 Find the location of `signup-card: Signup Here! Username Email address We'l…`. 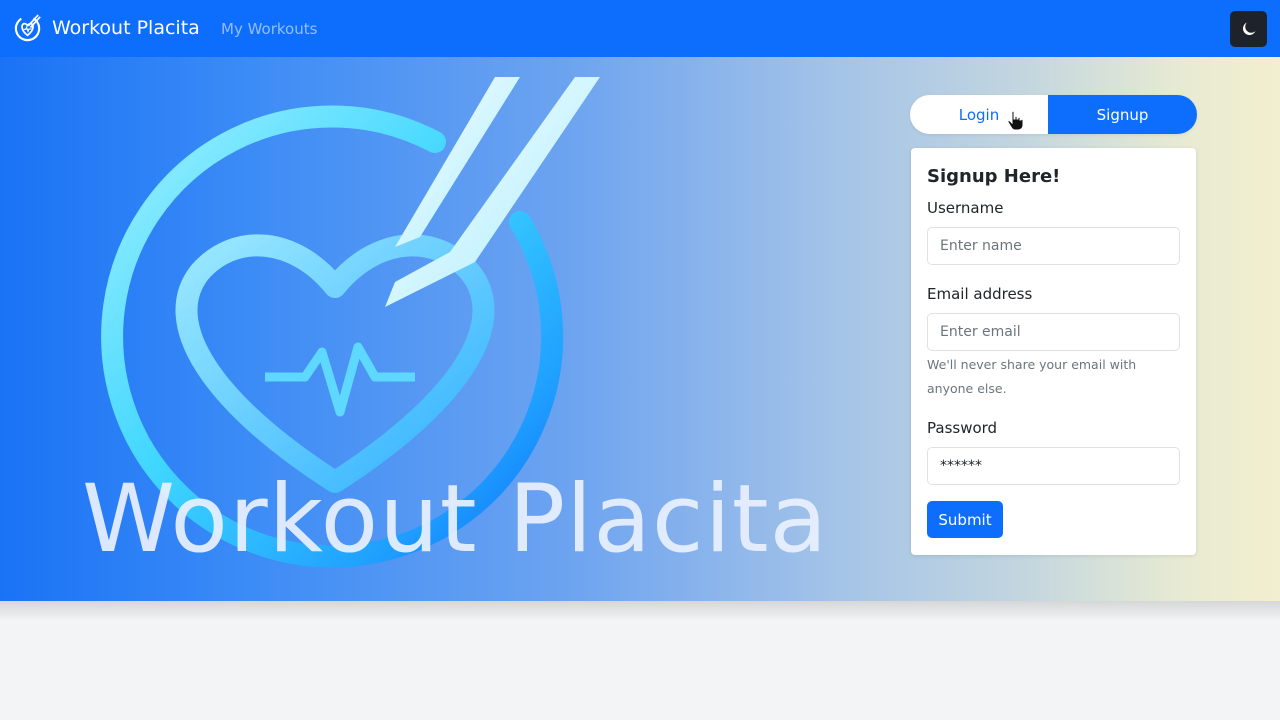

signup-card: Signup Here! Username Email address We'l… is located at coordinates (1053, 351).